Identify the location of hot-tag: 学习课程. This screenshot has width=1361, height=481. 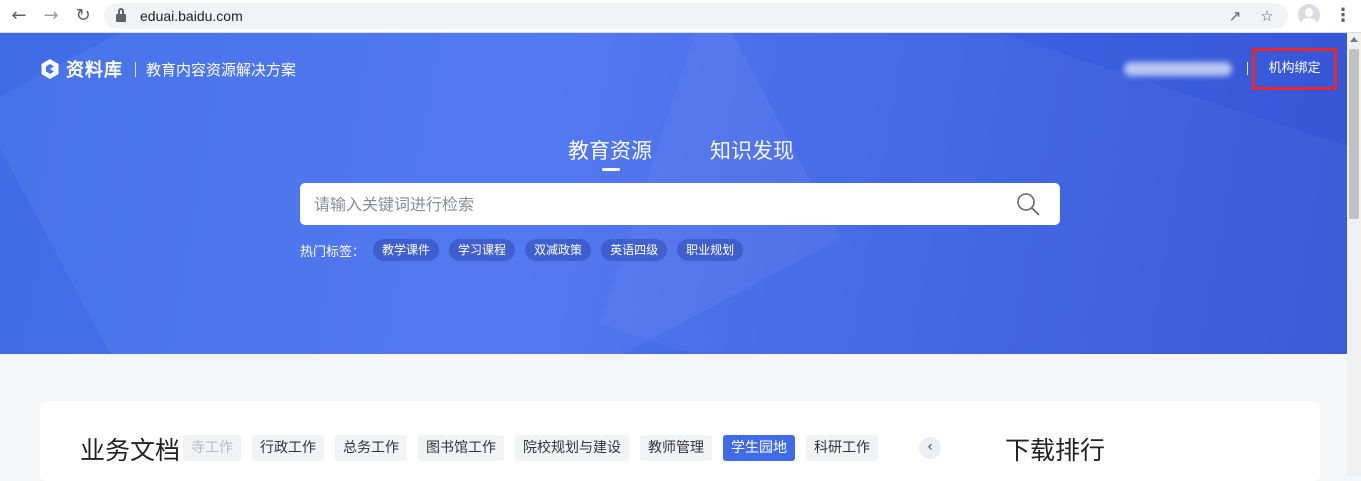
(482, 250).